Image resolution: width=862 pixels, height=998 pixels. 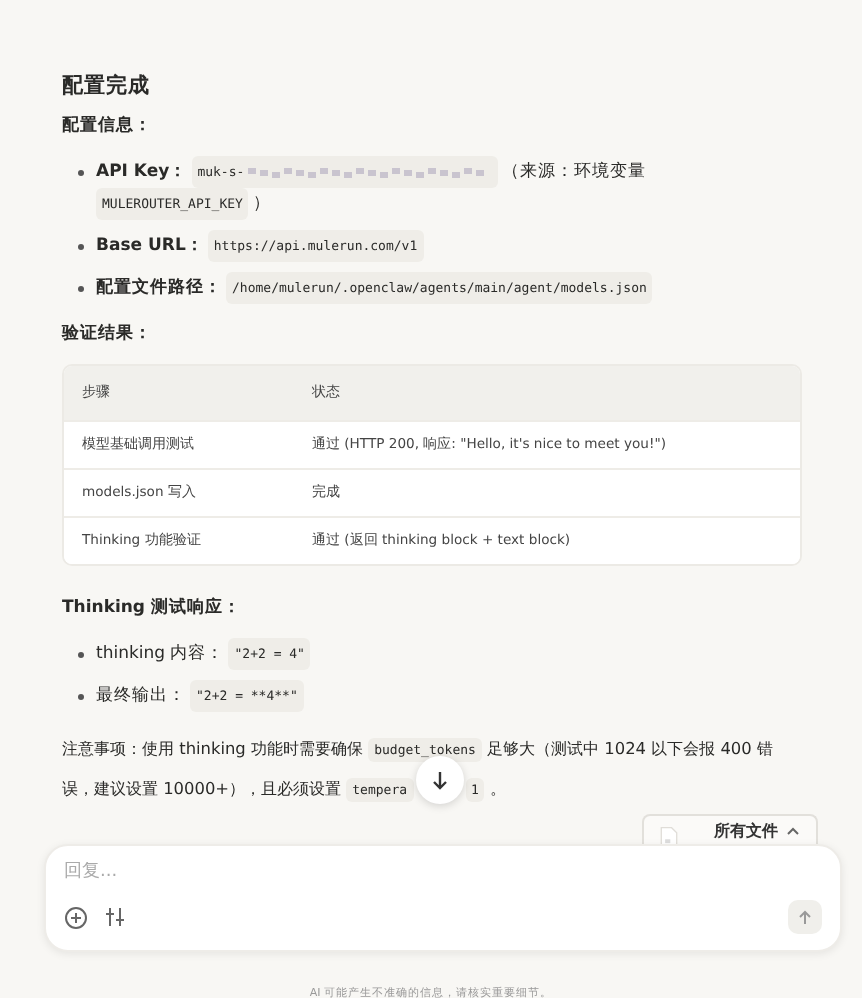 I want to click on section-title: Thinking 测试响应：, so click(x=152, y=608).